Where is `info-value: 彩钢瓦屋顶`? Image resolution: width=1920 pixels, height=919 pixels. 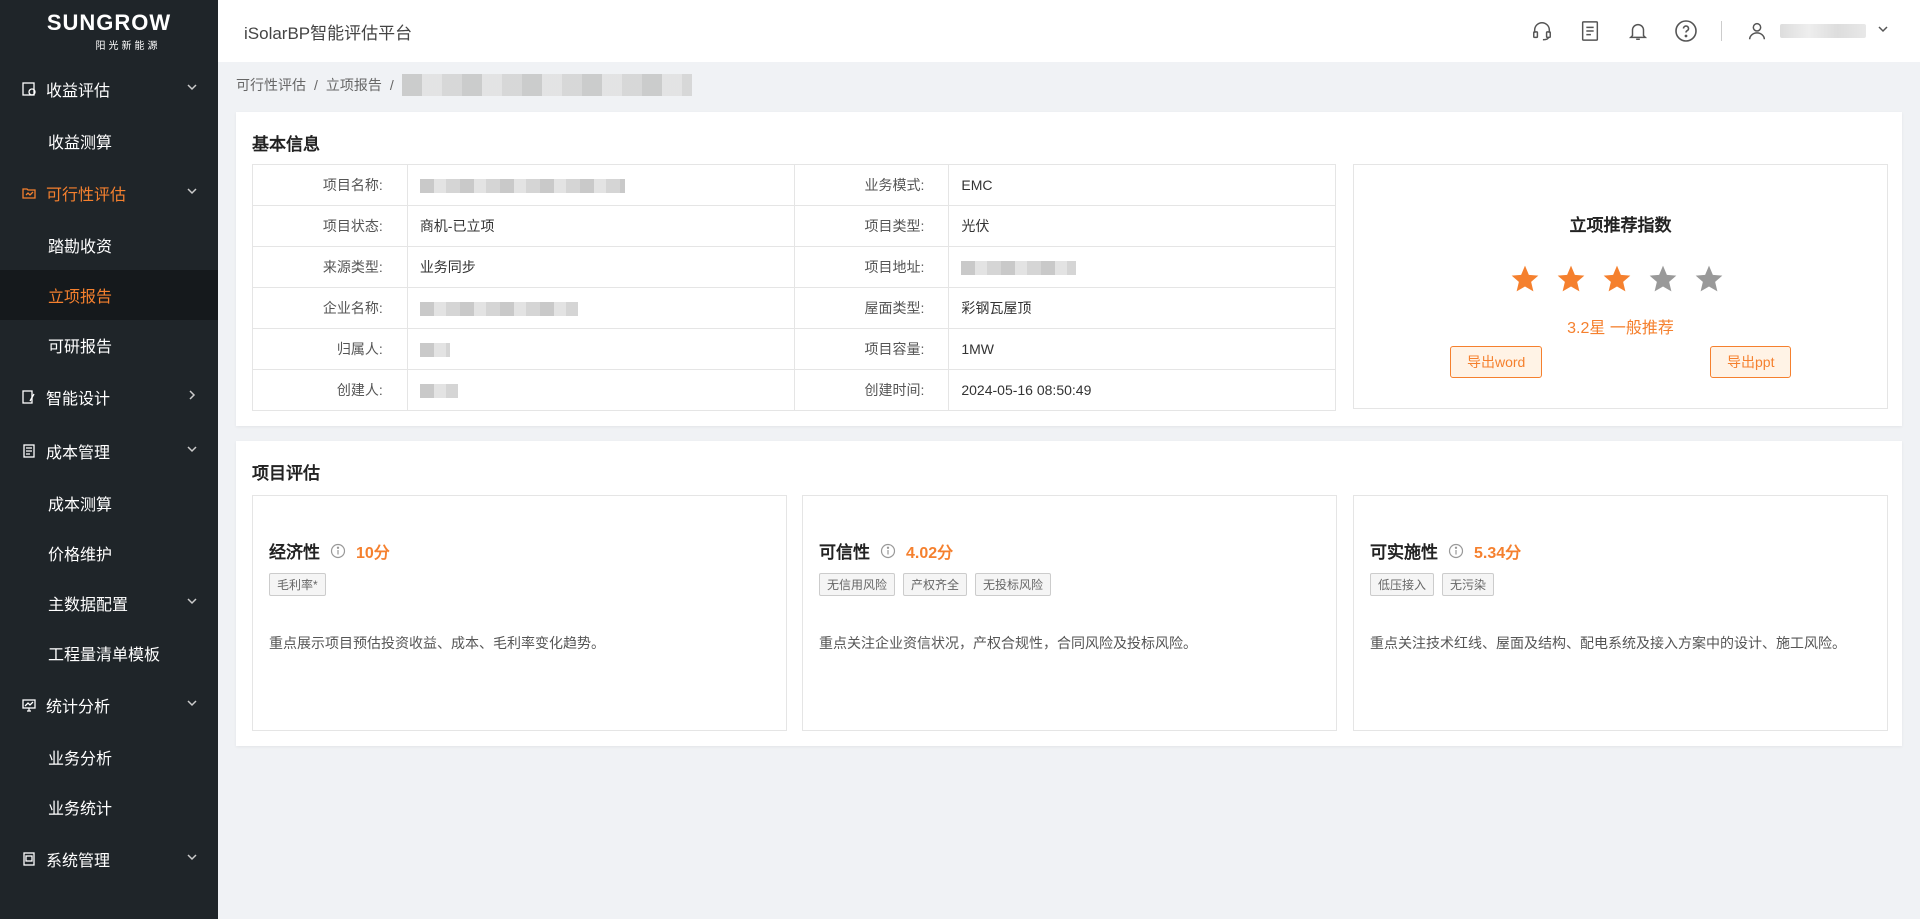 info-value: 彩钢瓦屋顶 is located at coordinates (1142, 308).